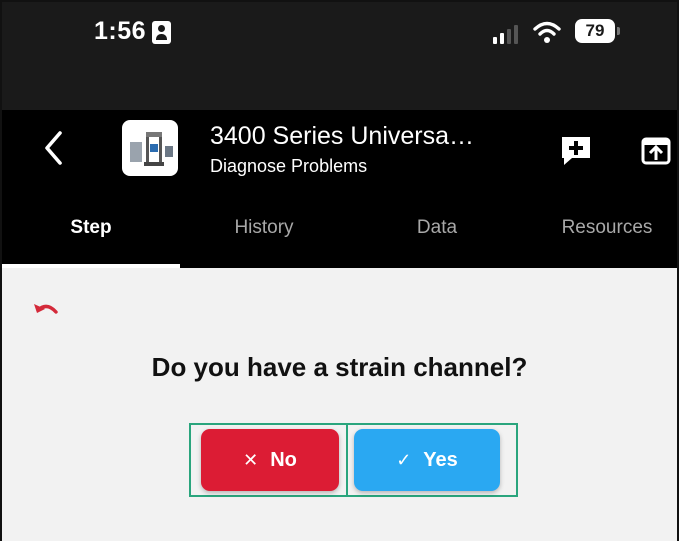  Describe the element at coordinates (283, 459) in the screenshot. I see `no-button-label: No` at that location.